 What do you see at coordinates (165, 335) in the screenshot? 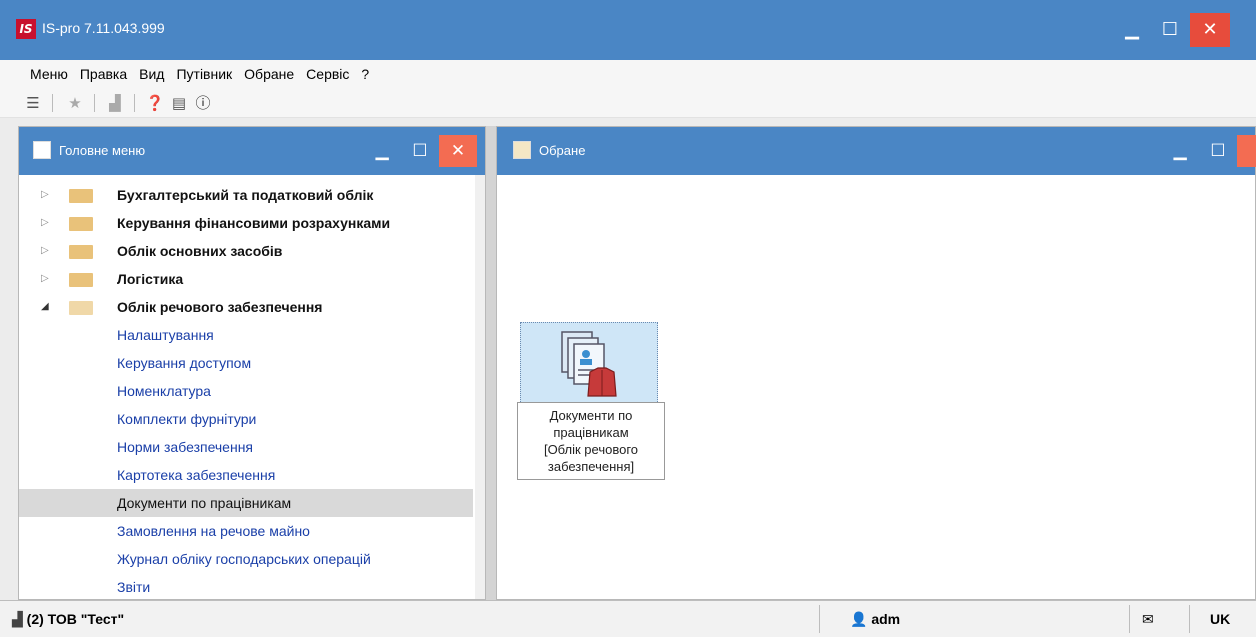
I see `menu-link-label: Налаштування` at bounding box center [165, 335].